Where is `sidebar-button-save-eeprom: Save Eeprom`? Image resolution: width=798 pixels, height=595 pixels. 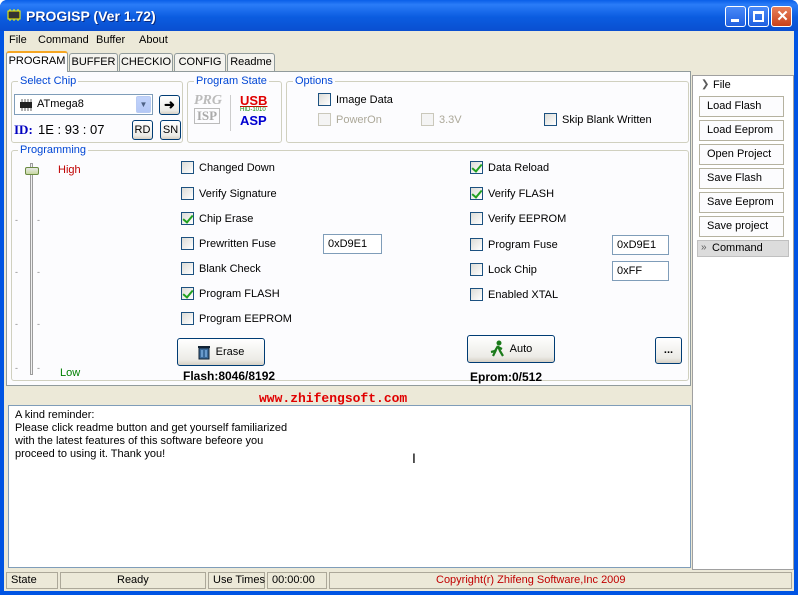 sidebar-button-save-eeprom: Save Eeprom is located at coordinates (741, 202).